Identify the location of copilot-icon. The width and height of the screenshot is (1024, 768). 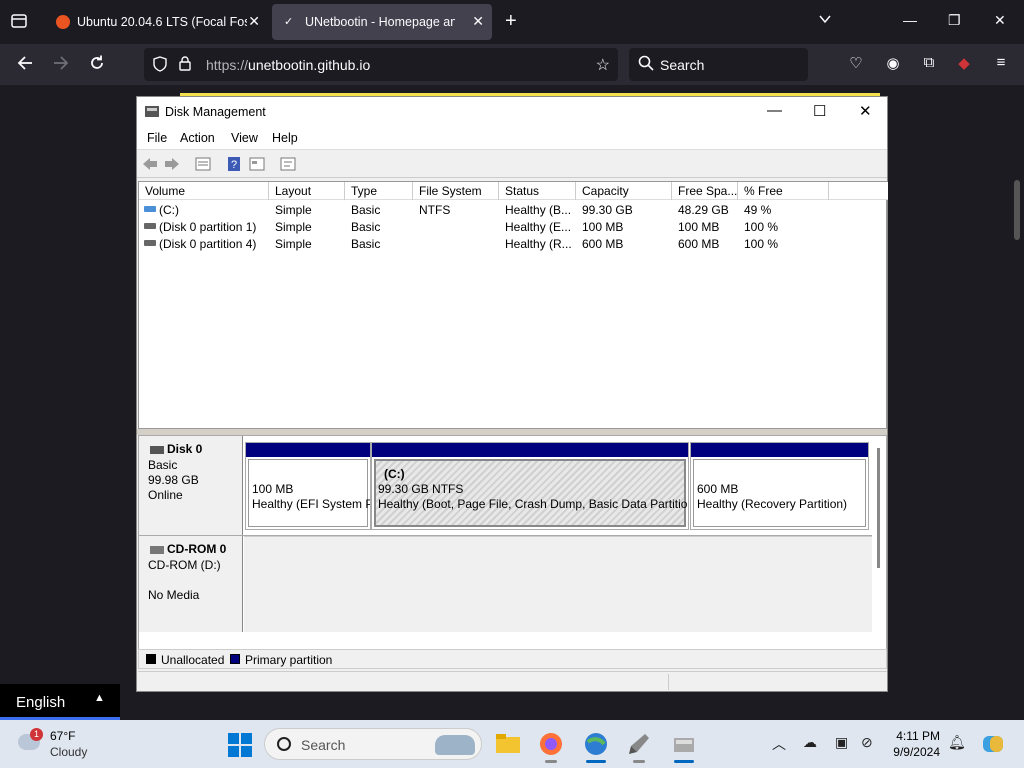
(993, 745).